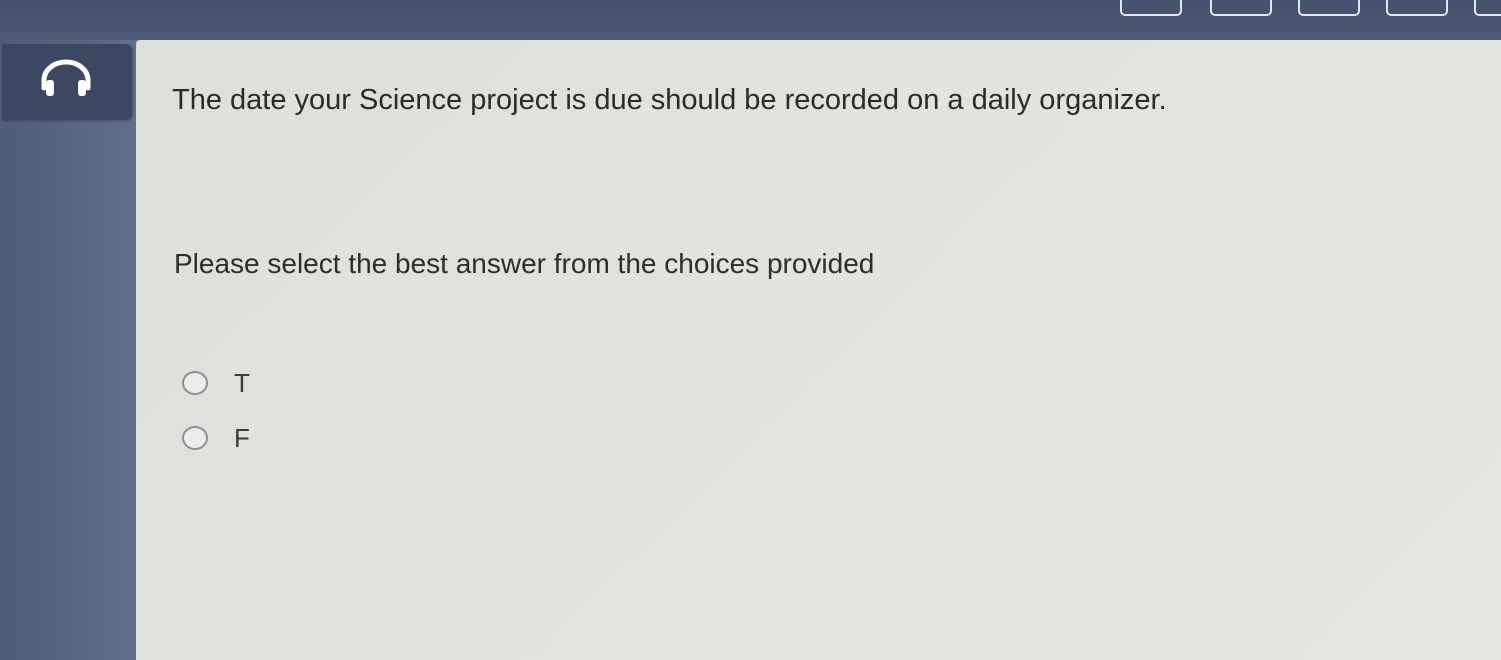  What do you see at coordinates (75, 350) in the screenshot?
I see `left-rail` at bounding box center [75, 350].